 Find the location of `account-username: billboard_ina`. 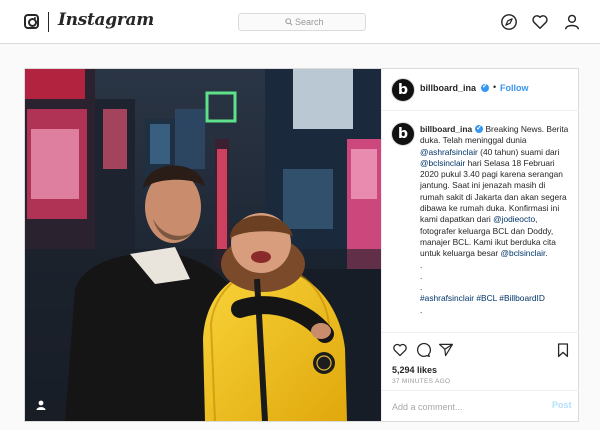

account-username: billboard_ina is located at coordinates (448, 88).